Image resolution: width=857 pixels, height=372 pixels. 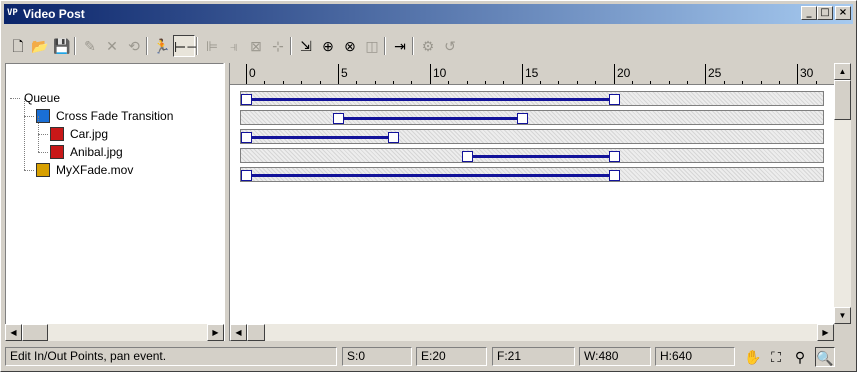 I want to click on tree-horizontal-scrollbar: ◀ ▶, so click(x=114, y=332).